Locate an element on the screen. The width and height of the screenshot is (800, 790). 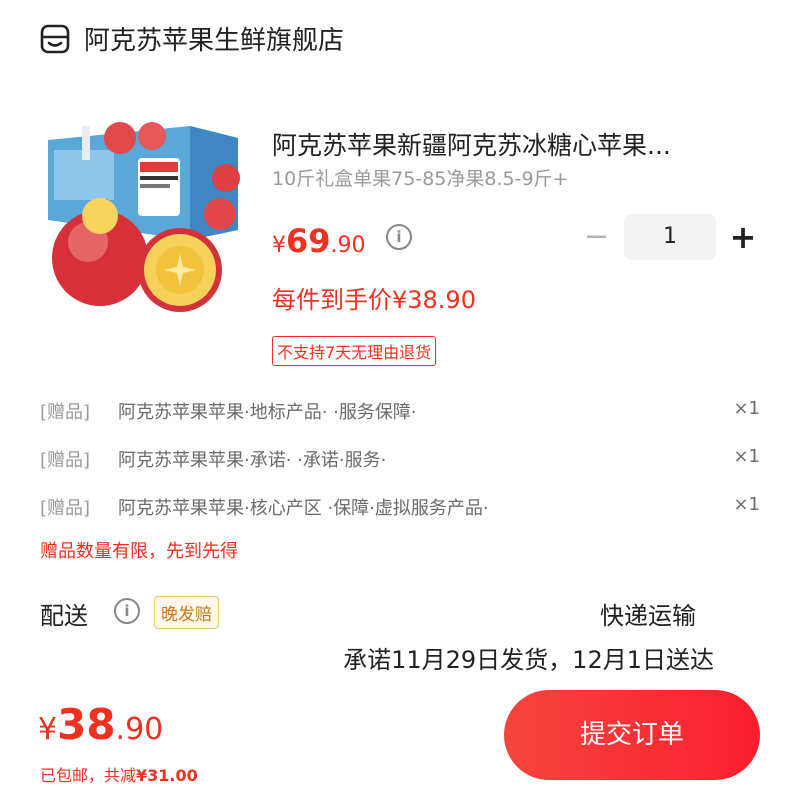
store-name: 阿克苏苹果生鲜旗舰店 is located at coordinates (214, 38).